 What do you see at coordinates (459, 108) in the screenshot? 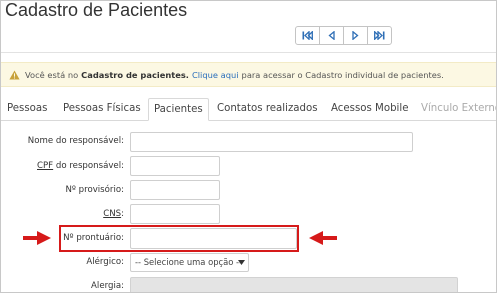
I see `tab-vinculo-externo: Vínculo Externo` at bounding box center [459, 108].